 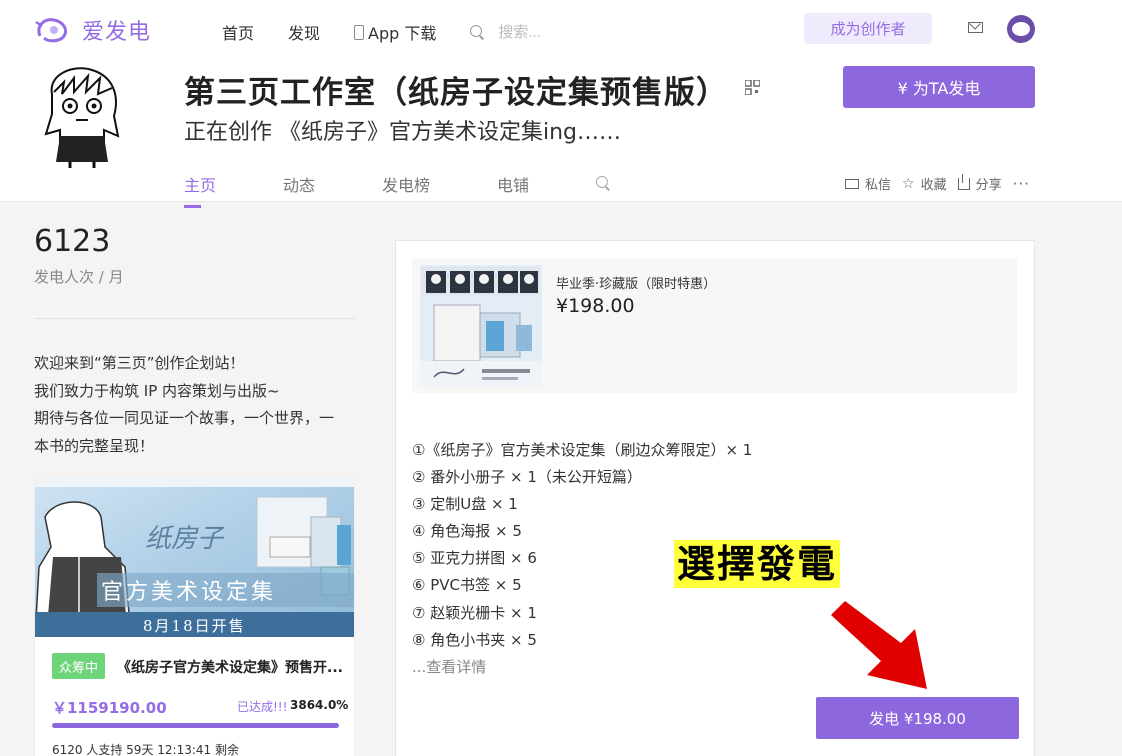 What do you see at coordinates (72, 241) in the screenshot?
I see `sponsor-count: 6123` at bounding box center [72, 241].